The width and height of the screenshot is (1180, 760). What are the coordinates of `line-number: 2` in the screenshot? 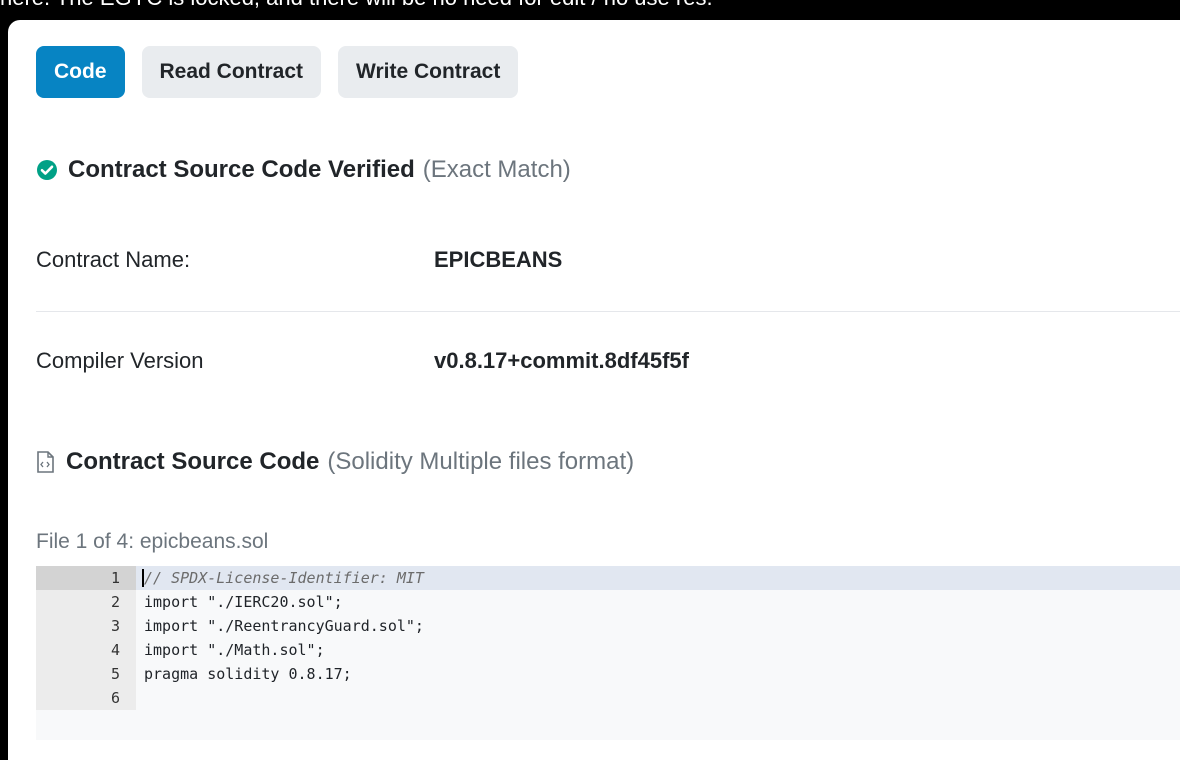 It's located at (115, 602).